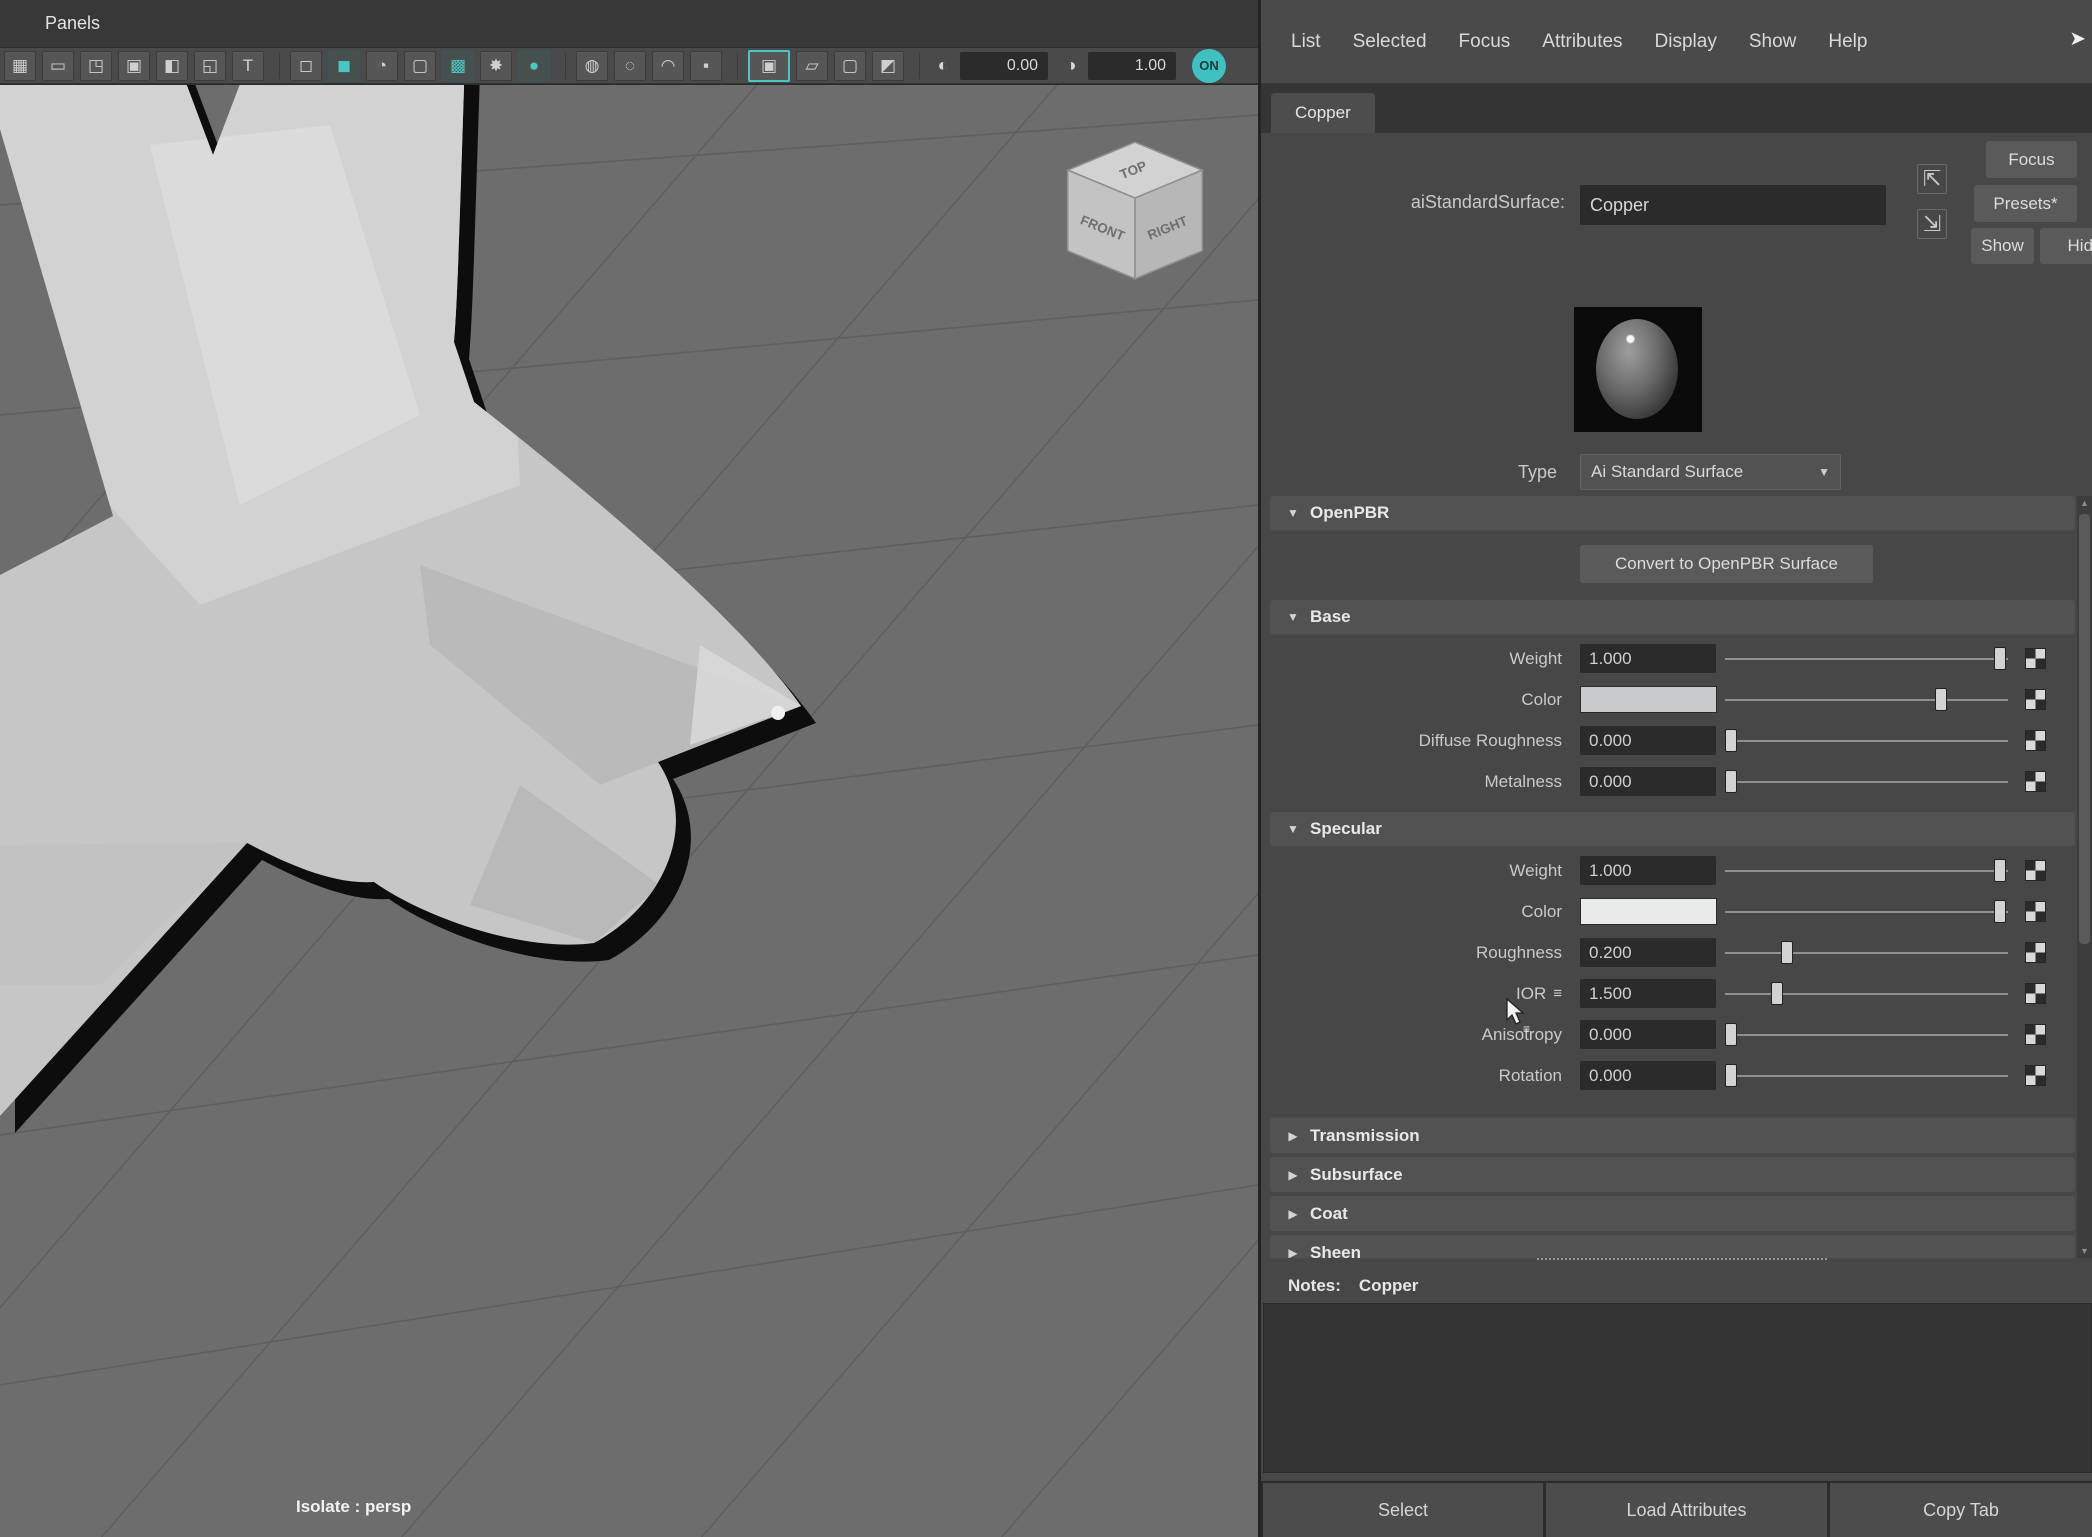 Image resolution: width=2092 pixels, height=1537 pixels. What do you see at coordinates (1847, 42) in the screenshot?
I see `menu-help: Help` at bounding box center [1847, 42].